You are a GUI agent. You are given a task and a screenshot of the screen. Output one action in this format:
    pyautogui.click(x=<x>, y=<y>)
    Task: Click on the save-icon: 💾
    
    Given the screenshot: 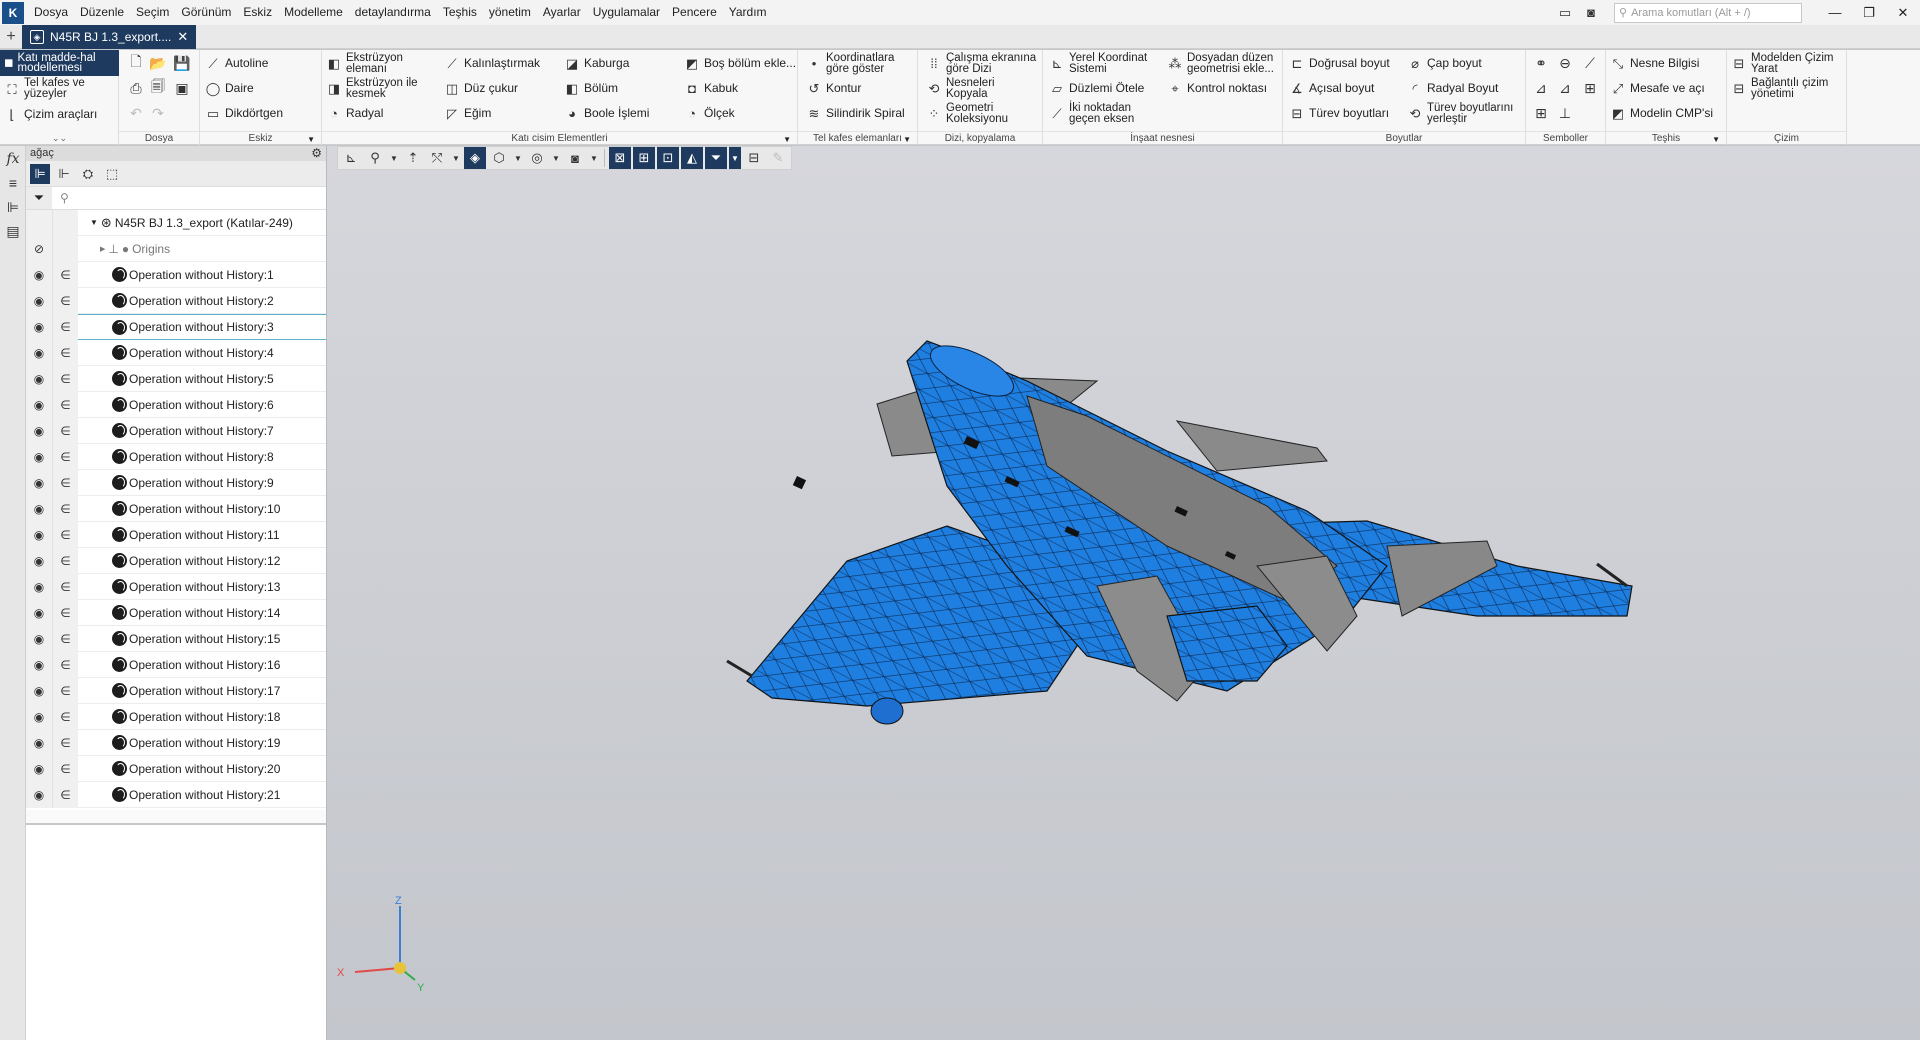 What is the action you would take?
    pyautogui.click(x=182, y=63)
    